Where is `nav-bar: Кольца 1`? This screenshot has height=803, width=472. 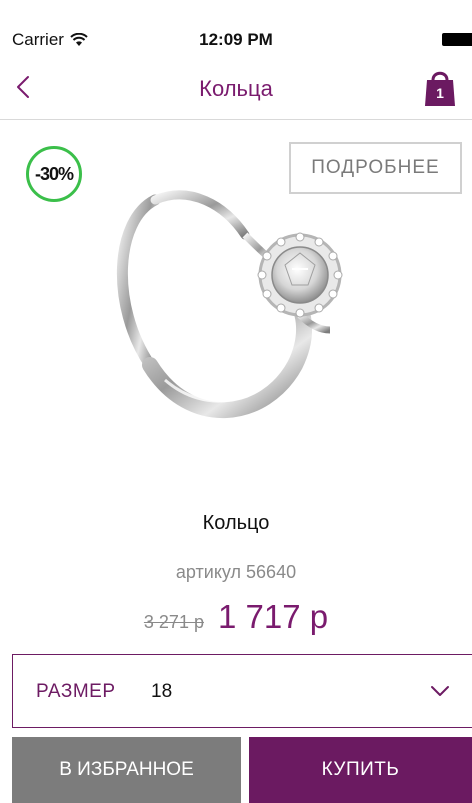
nav-bar: Кольца 1 is located at coordinates (236, 91).